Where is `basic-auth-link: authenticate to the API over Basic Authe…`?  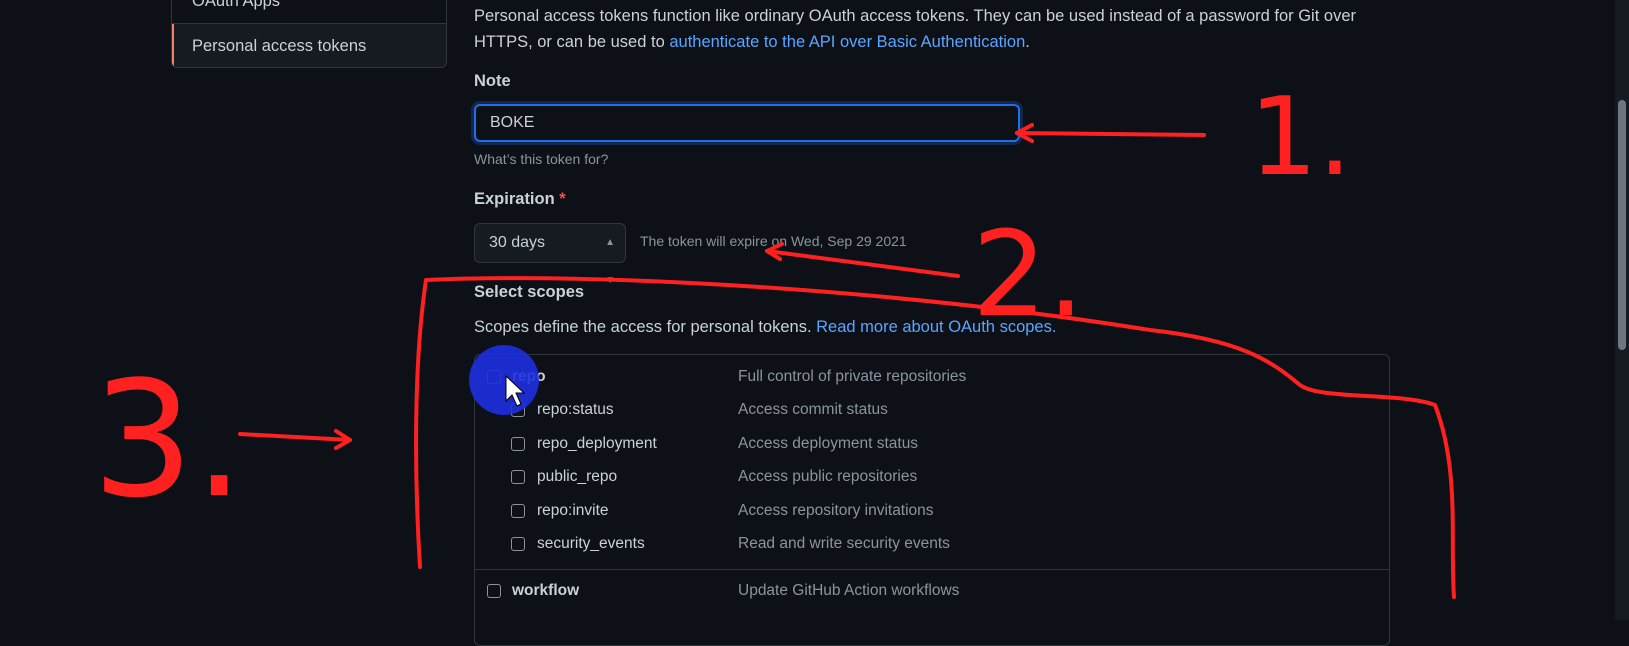
basic-auth-link: authenticate to the API over Basic Authe… is located at coordinates (847, 42).